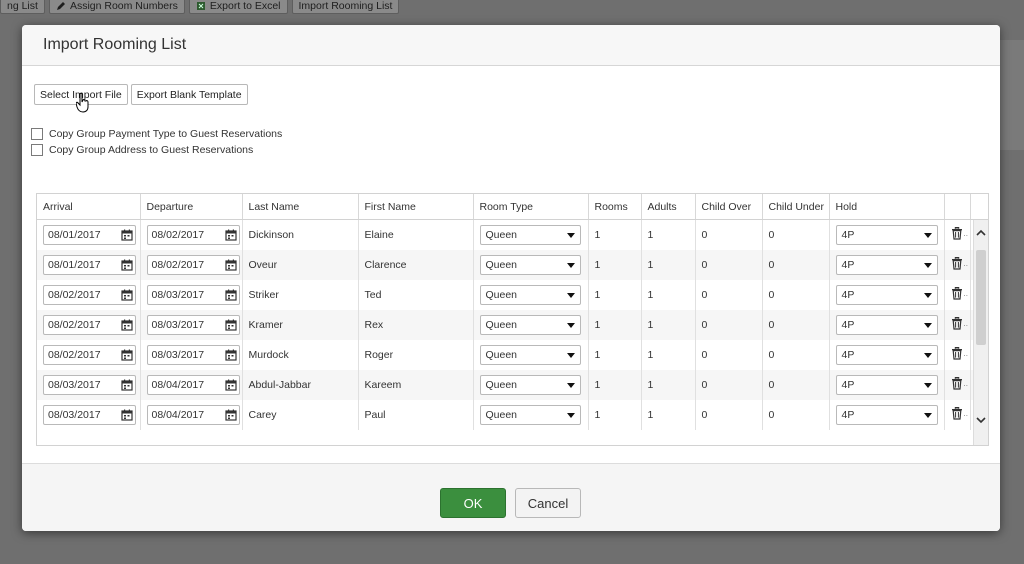 The image size is (1024, 564). I want to click on header-room-type: Room Type, so click(531, 207).